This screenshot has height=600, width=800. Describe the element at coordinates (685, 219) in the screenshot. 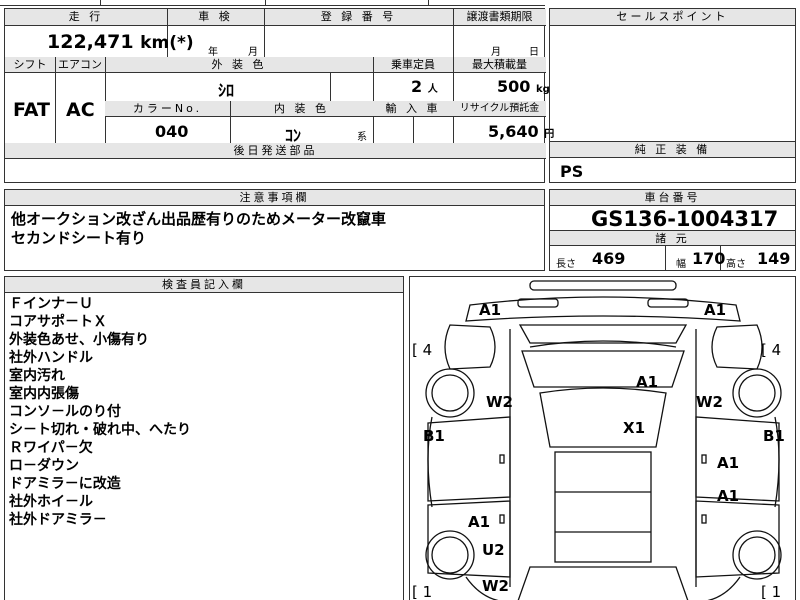

I see `chassis-number: GS136-1004317` at that location.